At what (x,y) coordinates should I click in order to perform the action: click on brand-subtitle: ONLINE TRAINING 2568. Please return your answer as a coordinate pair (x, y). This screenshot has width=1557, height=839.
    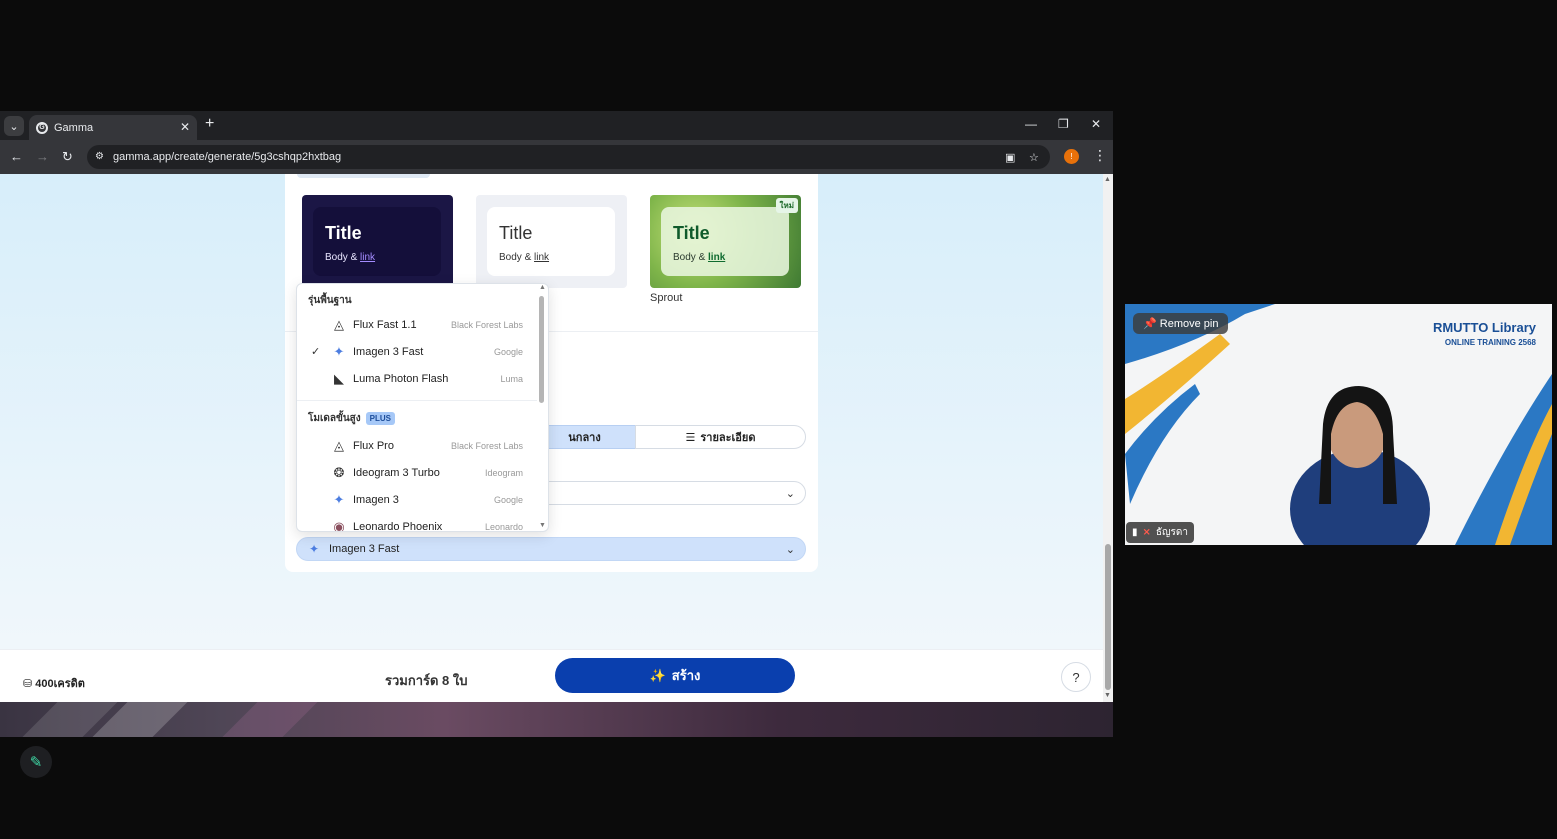
    Looking at the image, I should click on (1490, 342).